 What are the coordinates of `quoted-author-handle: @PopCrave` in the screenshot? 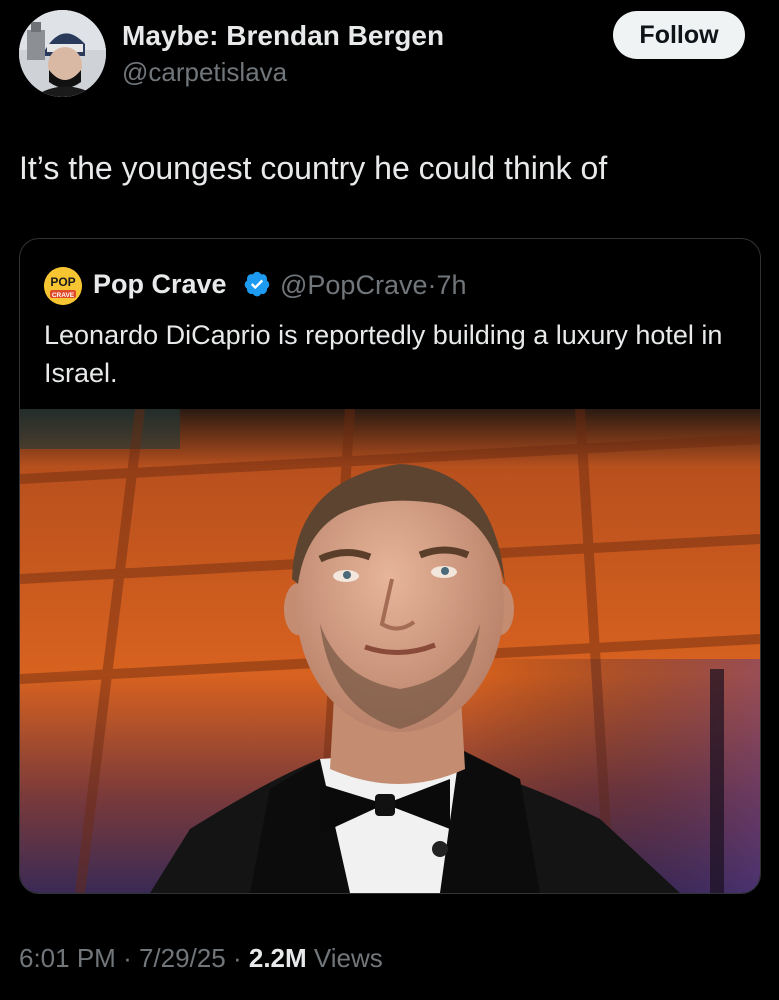 It's located at (353, 285).